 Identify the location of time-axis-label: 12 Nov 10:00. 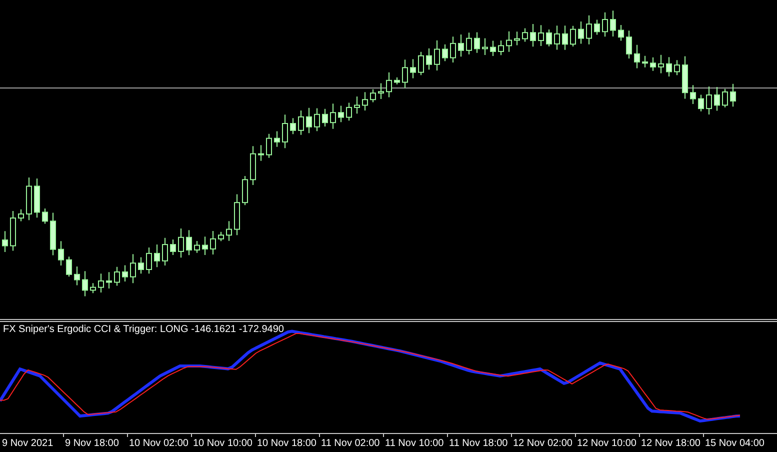
(606, 443).